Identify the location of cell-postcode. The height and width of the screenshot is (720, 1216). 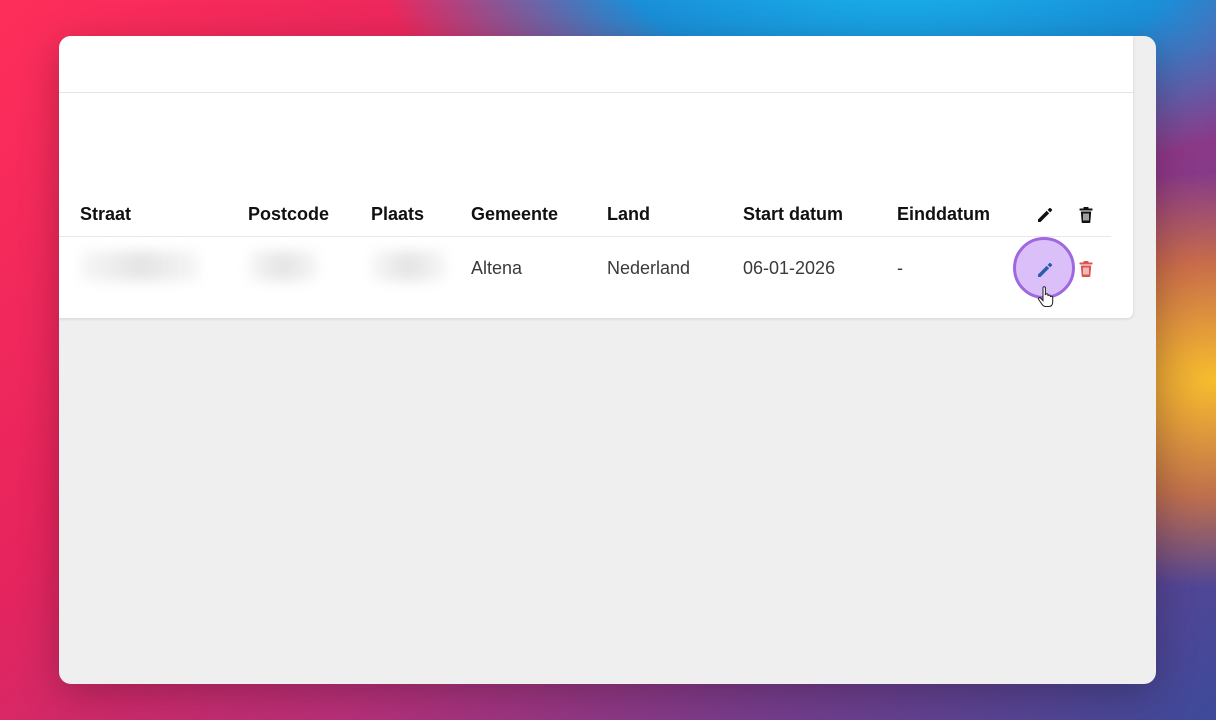
(309, 268).